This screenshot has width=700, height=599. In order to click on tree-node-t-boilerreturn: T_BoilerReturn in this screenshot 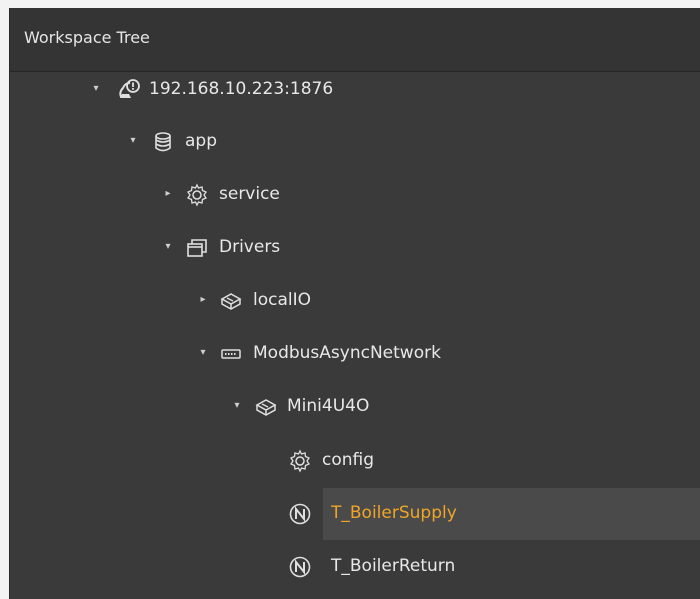, I will do `click(355, 567)`.